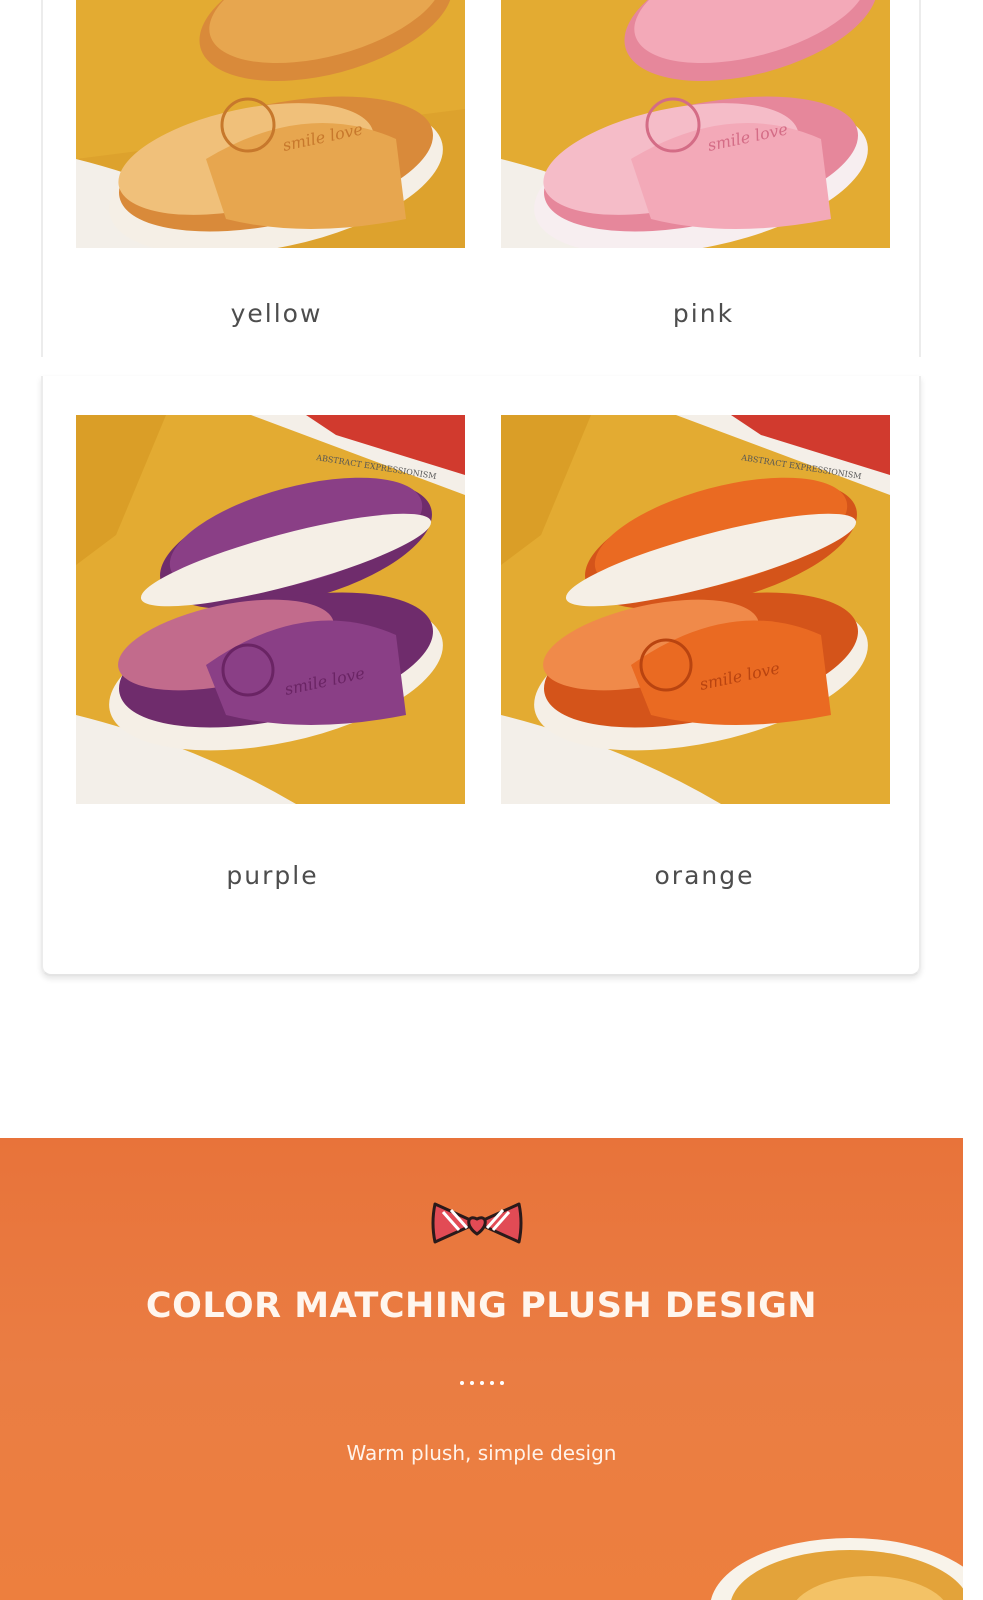 The height and width of the screenshot is (1600, 983). I want to click on product-photo-pink: smile love, so click(695, 124).